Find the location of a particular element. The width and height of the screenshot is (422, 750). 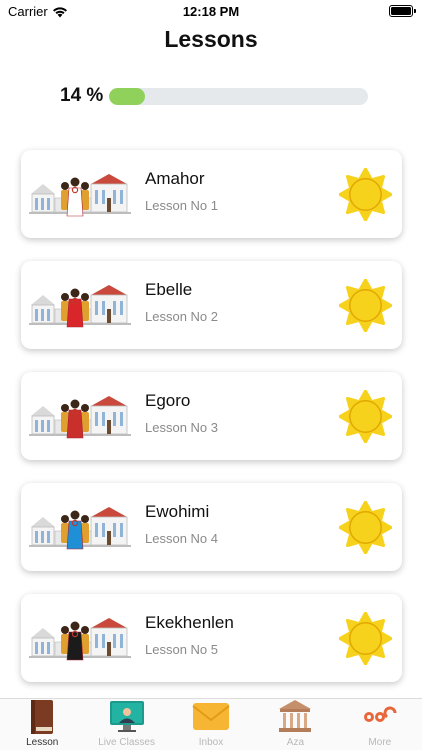

lesson-number: Lesson No 5 is located at coordinates (181, 649).